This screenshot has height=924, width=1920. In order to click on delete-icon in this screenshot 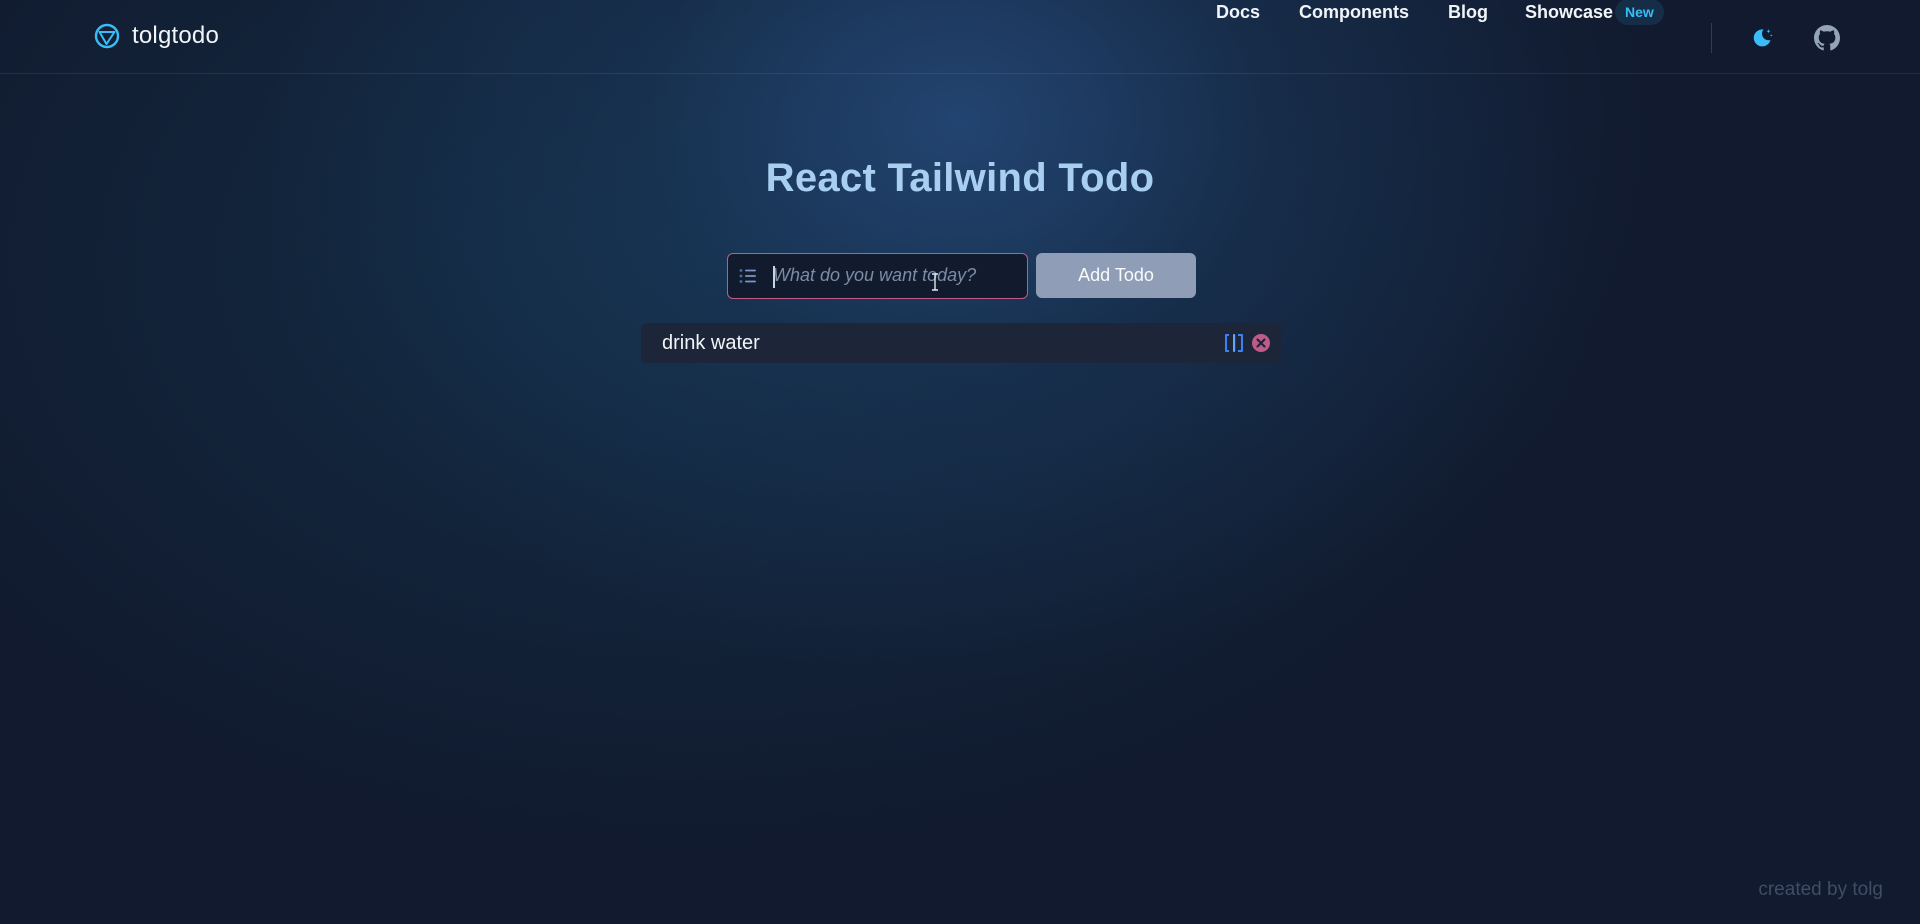, I will do `click(1261, 343)`.